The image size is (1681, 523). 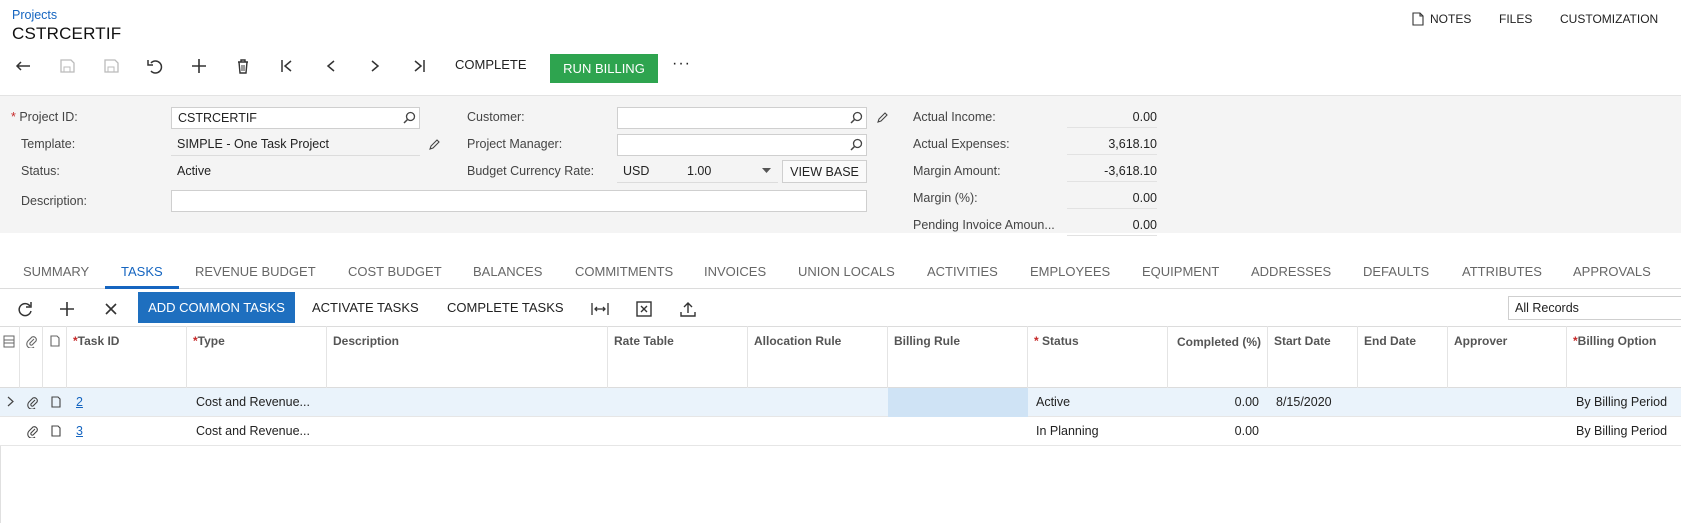 I want to click on column-approver: Approver, so click(x=1507, y=357).